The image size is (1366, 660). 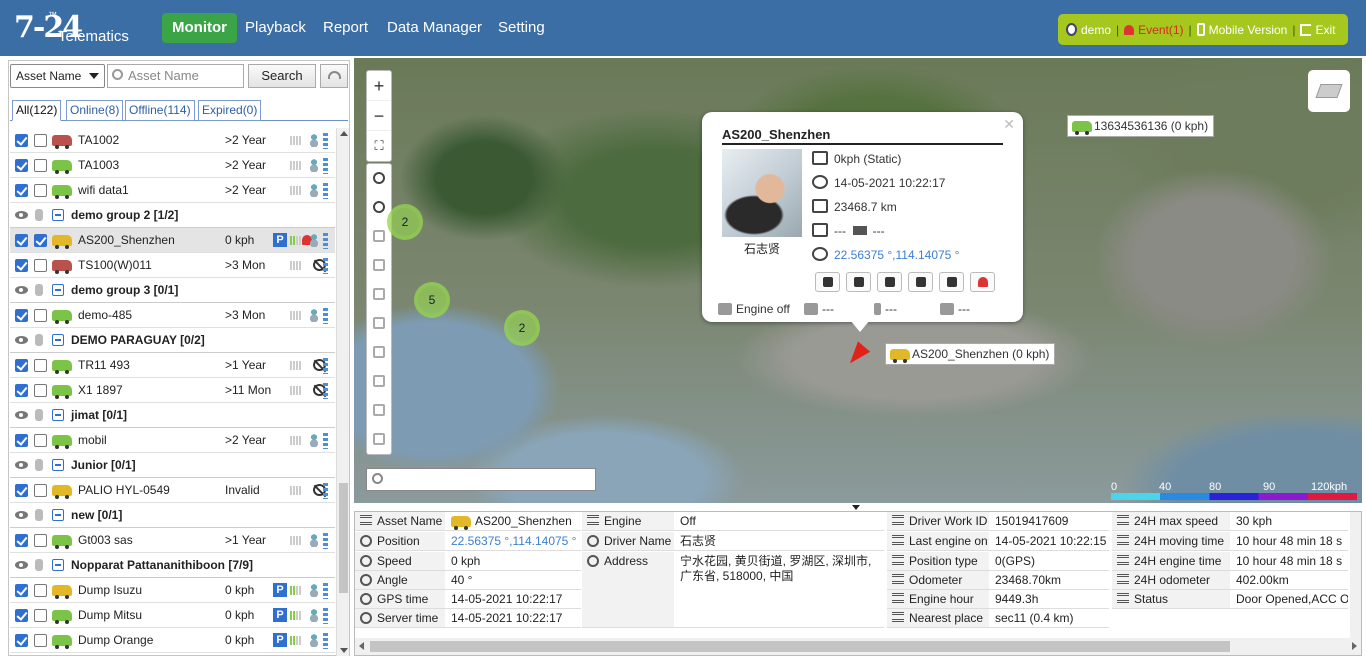 What do you see at coordinates (827, 282) in the screenshot?
I see `street-view-button` at bounding box center [827, 282].